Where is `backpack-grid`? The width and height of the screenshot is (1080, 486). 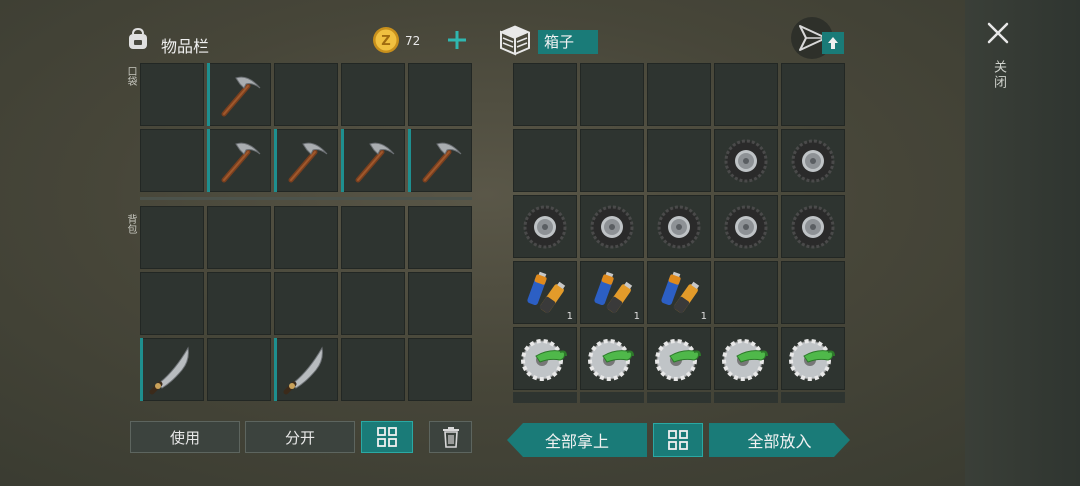
backpack-grid is located at coordinates (306, 303).